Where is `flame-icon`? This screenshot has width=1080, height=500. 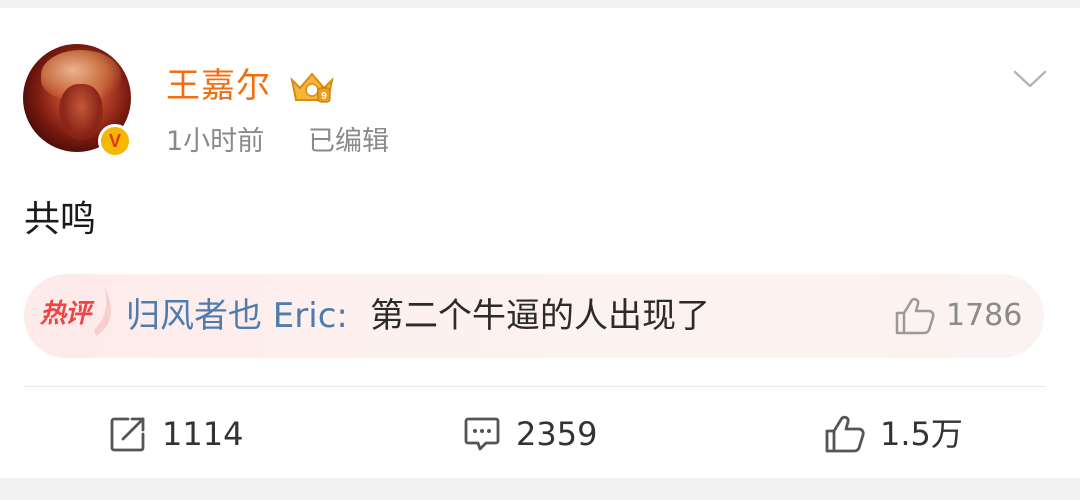
flame-icon is located at coordinates (102, 311).